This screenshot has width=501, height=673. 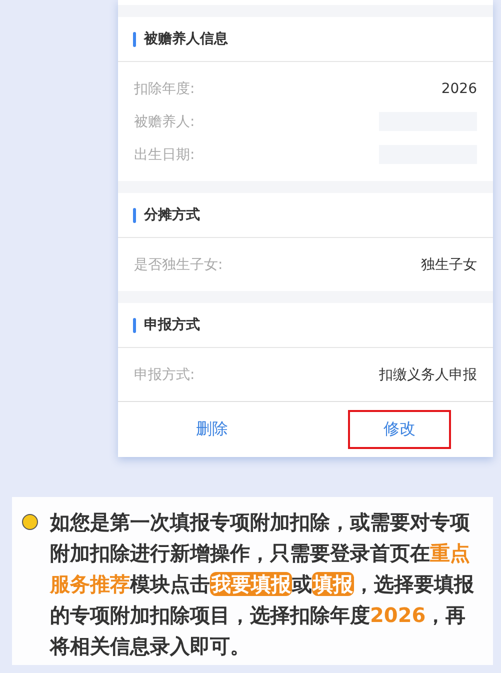 I want to click on field-label: 申报方式:, so click(x=164, y=375).